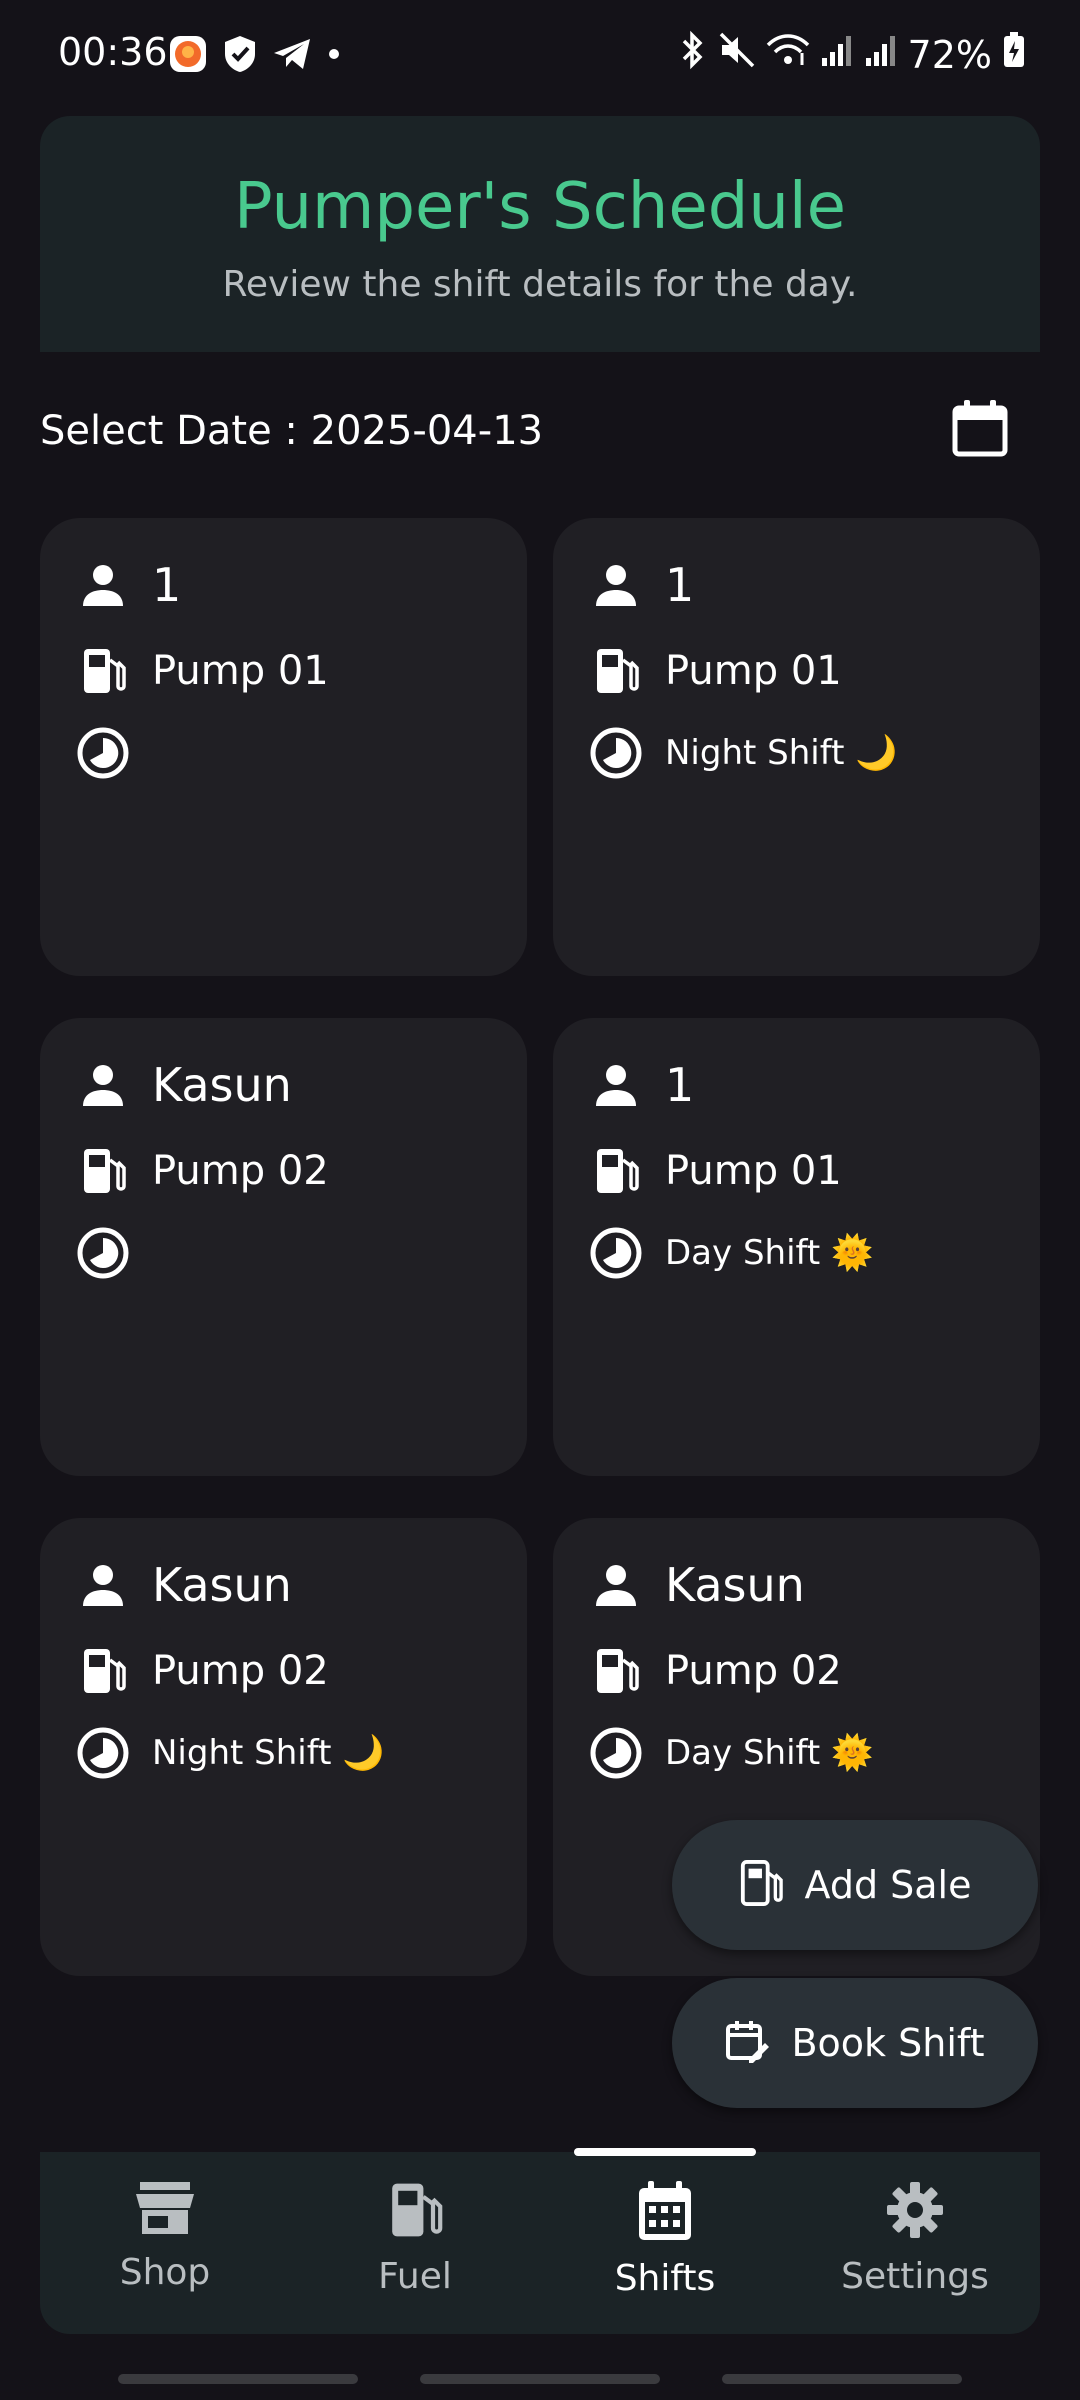 This screenshot has width=1080, height=2400. What do you see at coordinates (915, 2276) in the screenshot?
I see `nav-label: Settings` at bounding box center [915, 2276].